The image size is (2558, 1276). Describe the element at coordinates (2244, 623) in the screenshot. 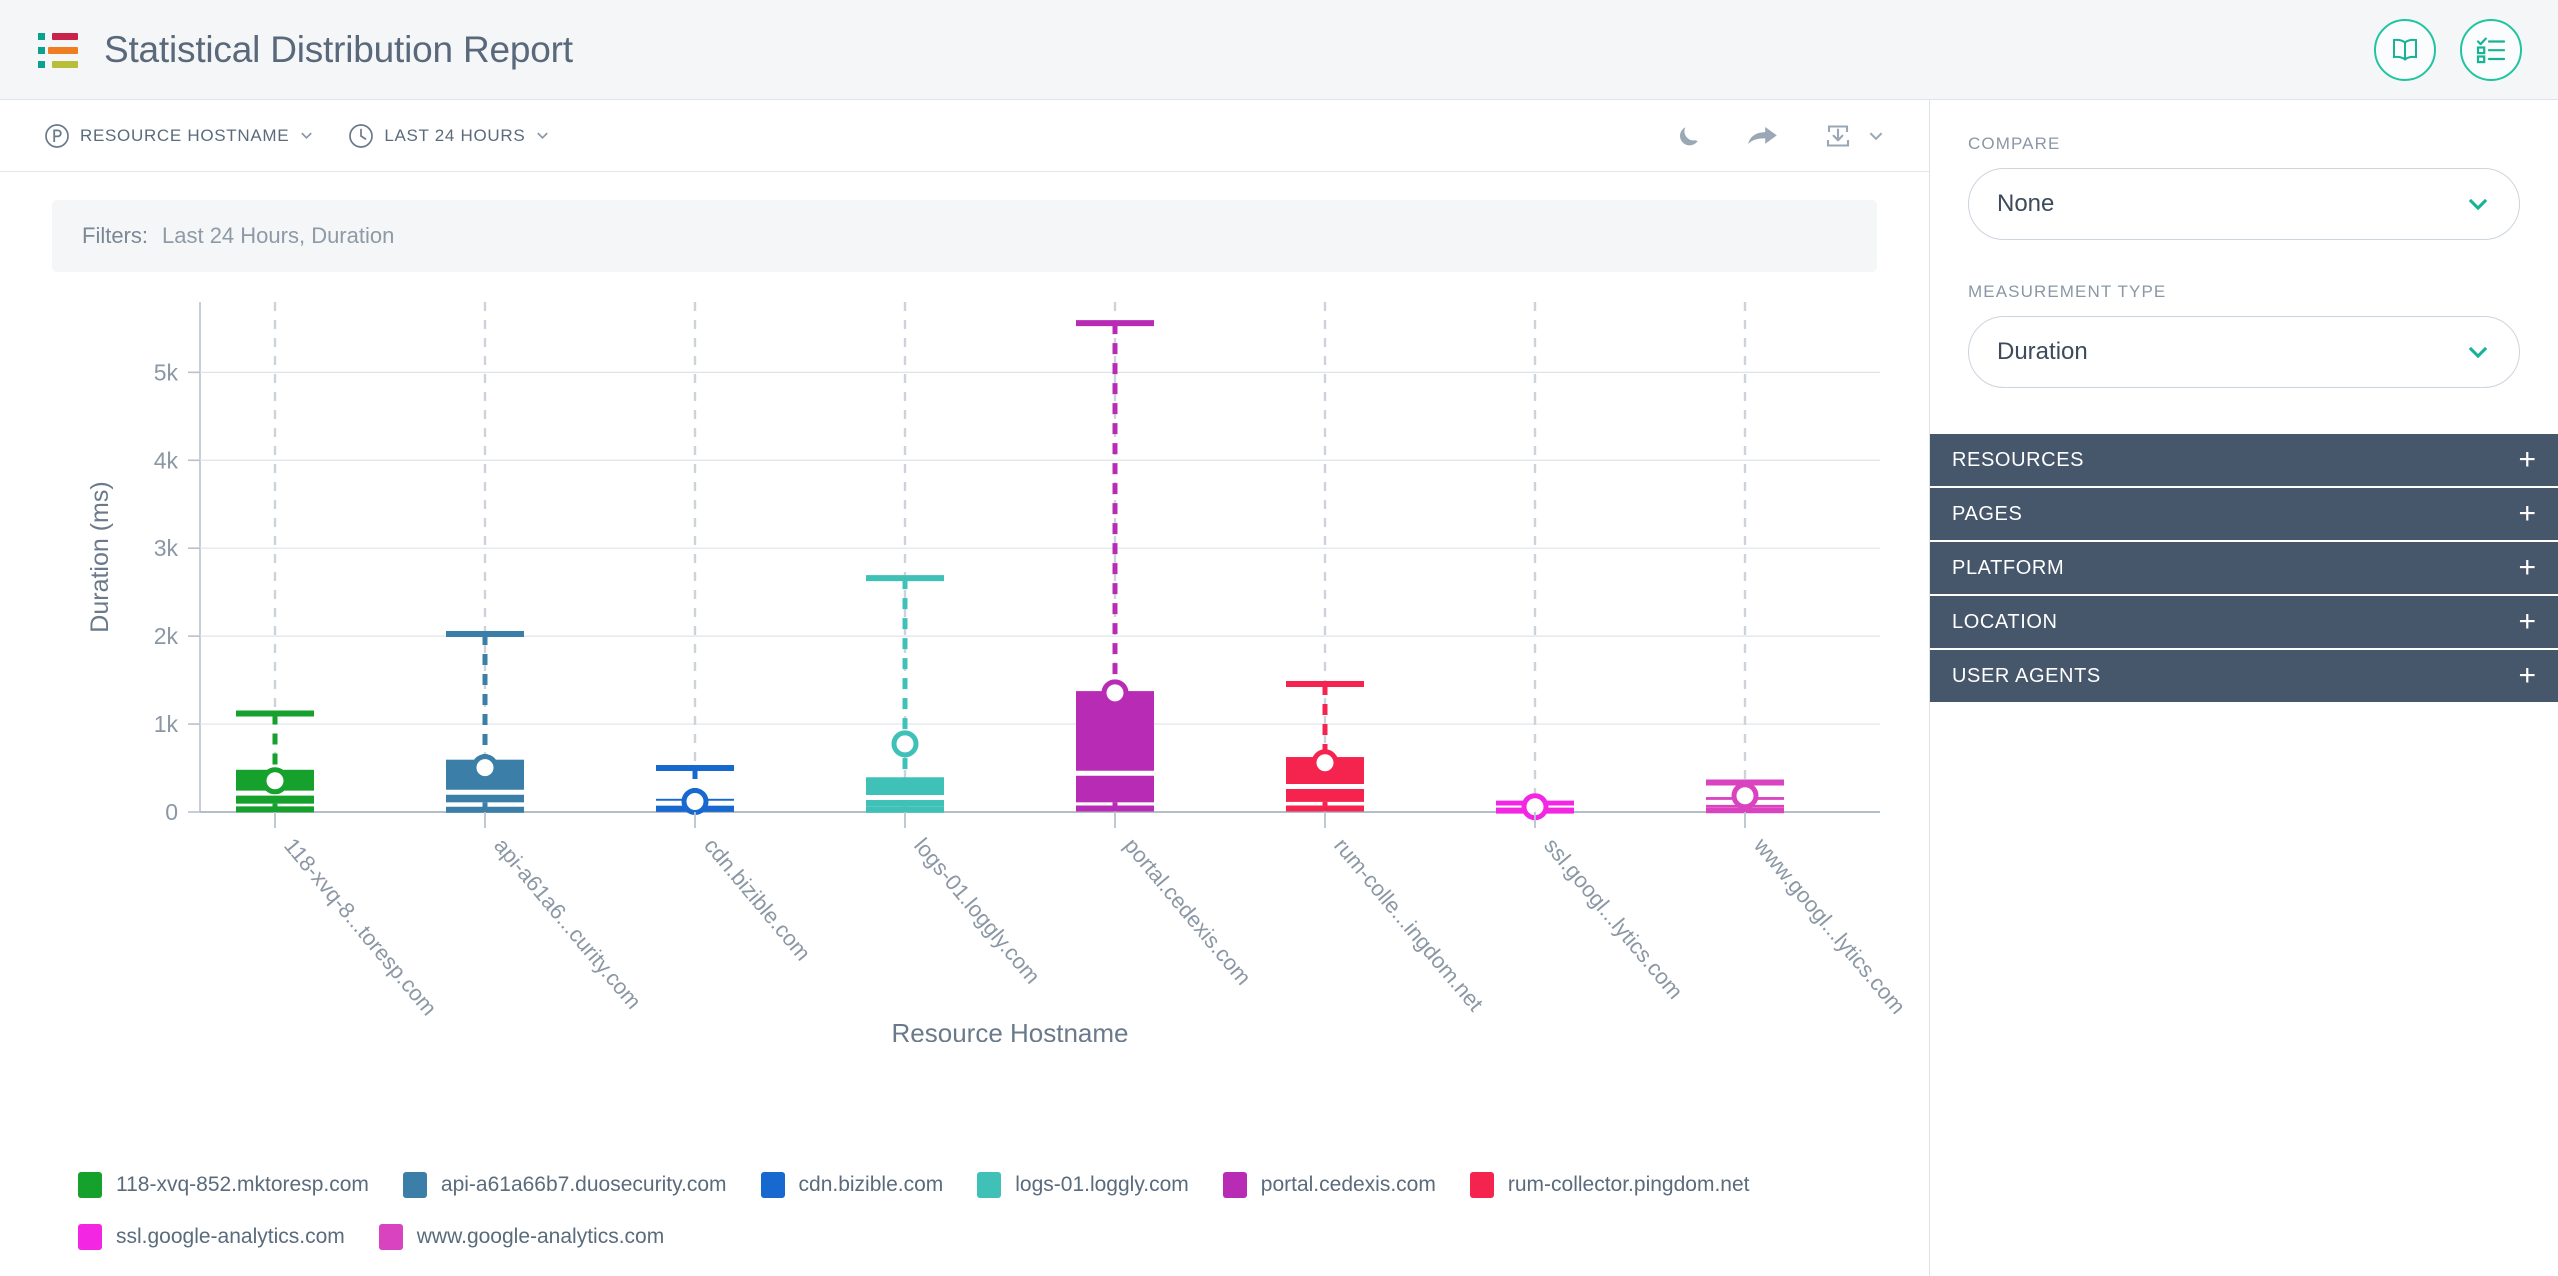

I see `accordion-section-location: LOCATION +` at that location.